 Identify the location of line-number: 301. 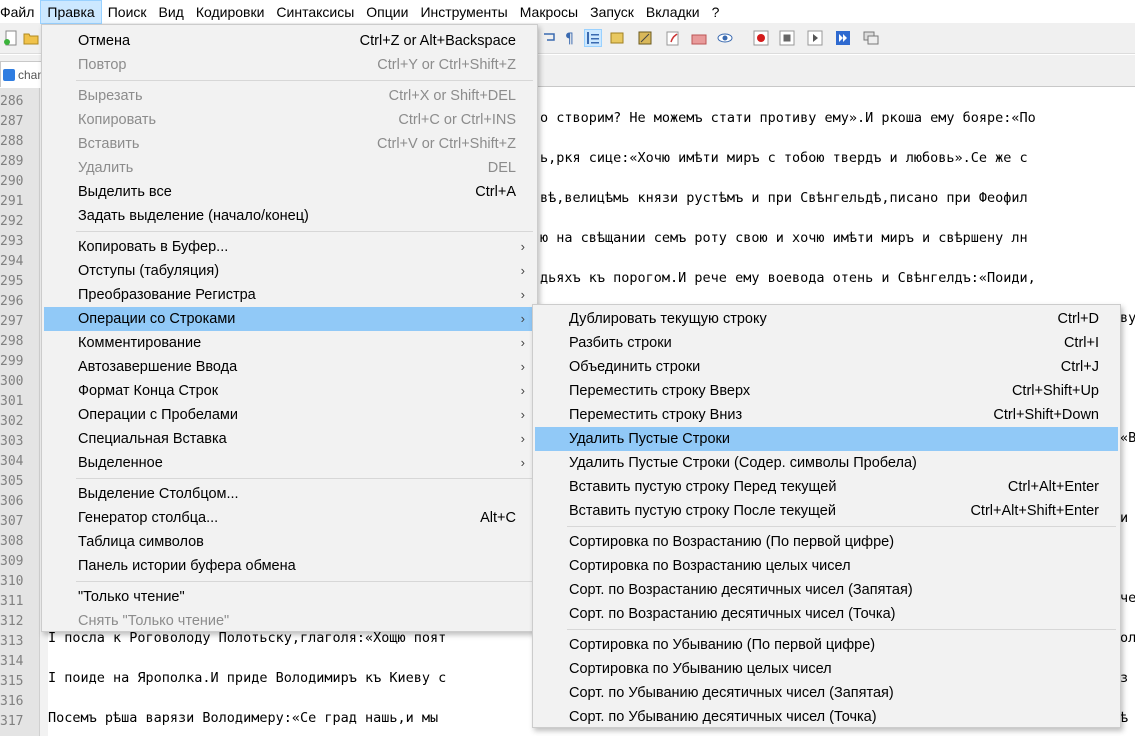
(12, 401).